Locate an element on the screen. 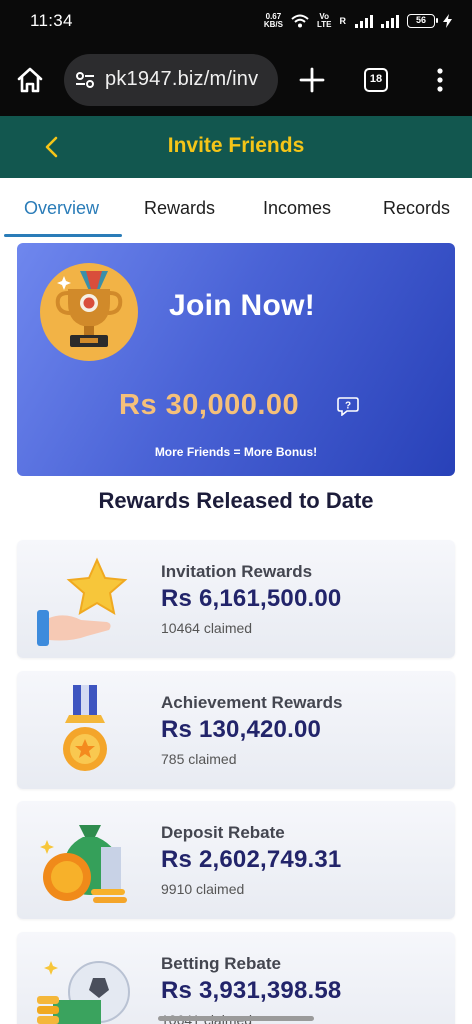  battery-icon: 56 is located at coordinates (422, 21).